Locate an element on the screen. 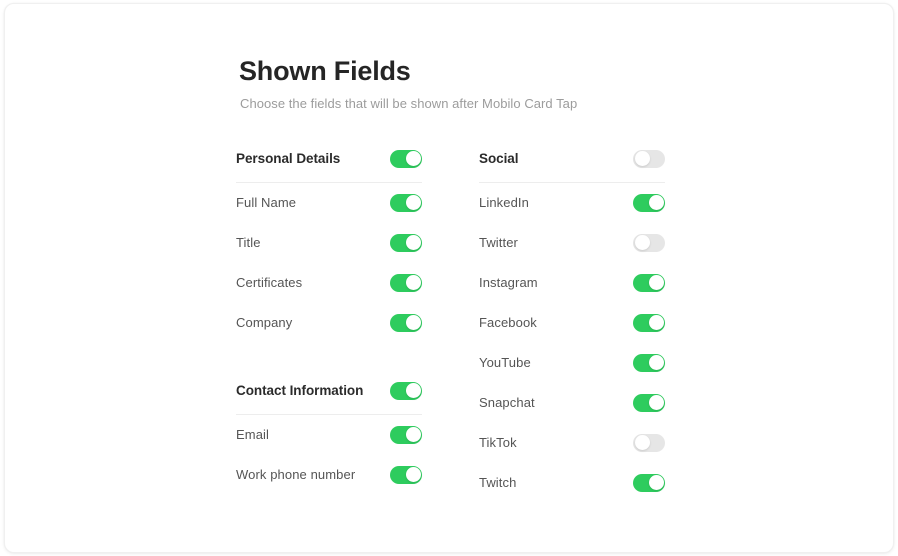 Image resolution: width=898 pixels, height=556 pixels. group-header-label: Social is located at coordinates (499, 159).